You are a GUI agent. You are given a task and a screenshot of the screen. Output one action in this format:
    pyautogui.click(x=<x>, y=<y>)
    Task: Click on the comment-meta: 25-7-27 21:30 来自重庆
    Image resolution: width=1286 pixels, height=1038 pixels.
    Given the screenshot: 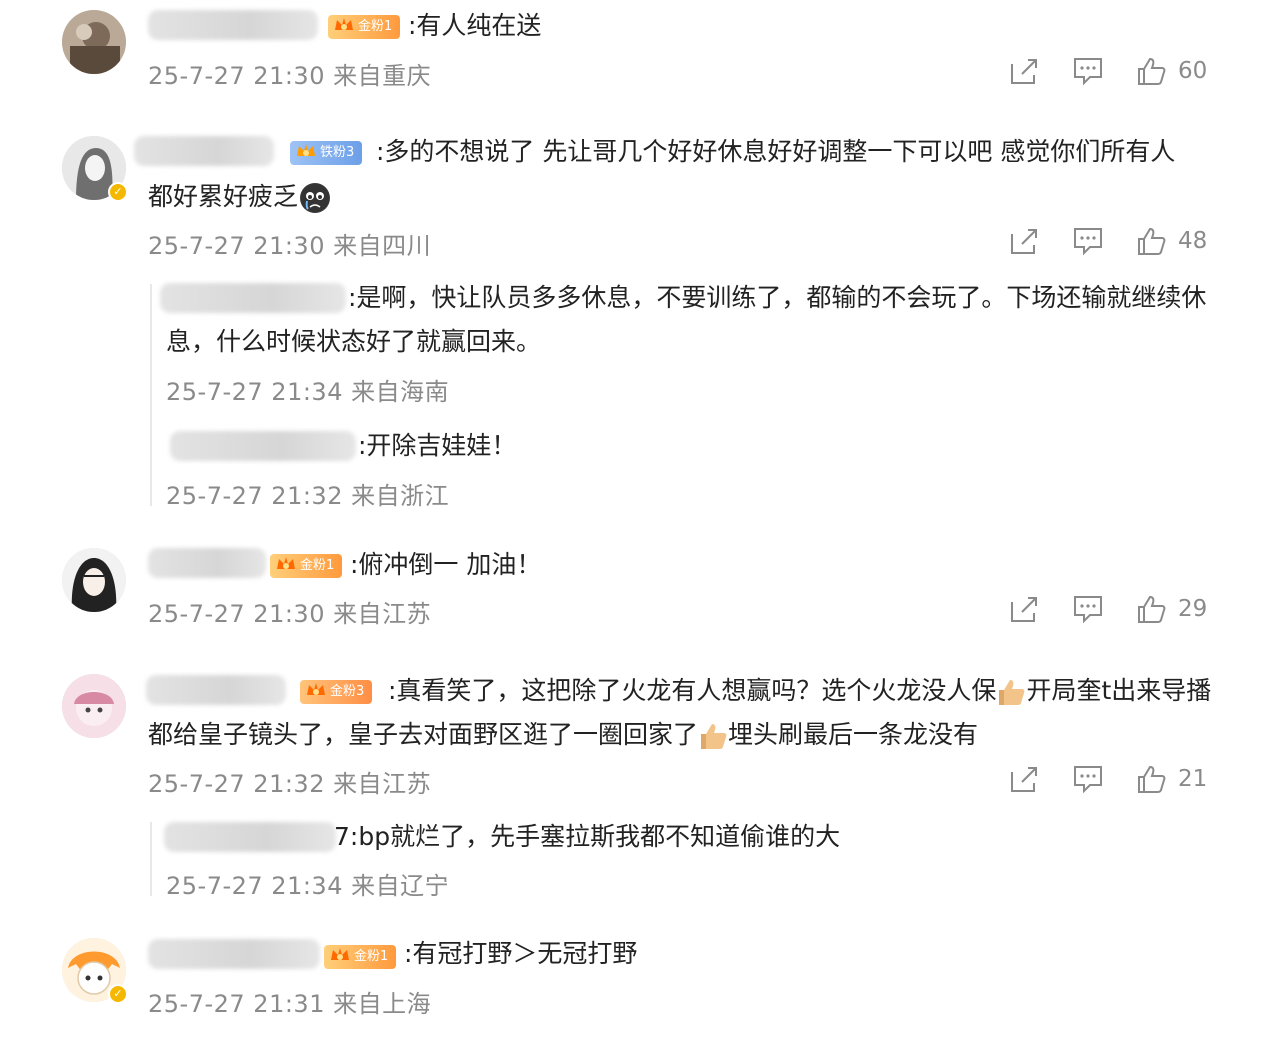 What is the action you would take?
    pyautogui.click(x=290, y=76)
    